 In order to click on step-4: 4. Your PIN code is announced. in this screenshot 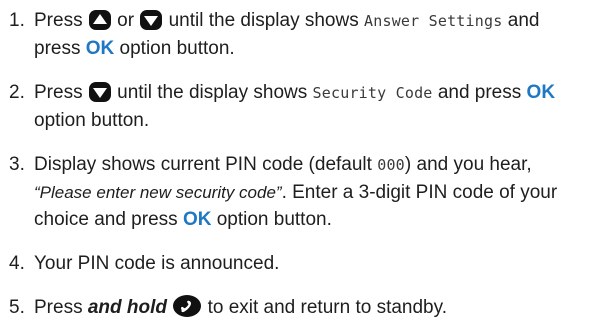, I will do `click(296, 263)`.